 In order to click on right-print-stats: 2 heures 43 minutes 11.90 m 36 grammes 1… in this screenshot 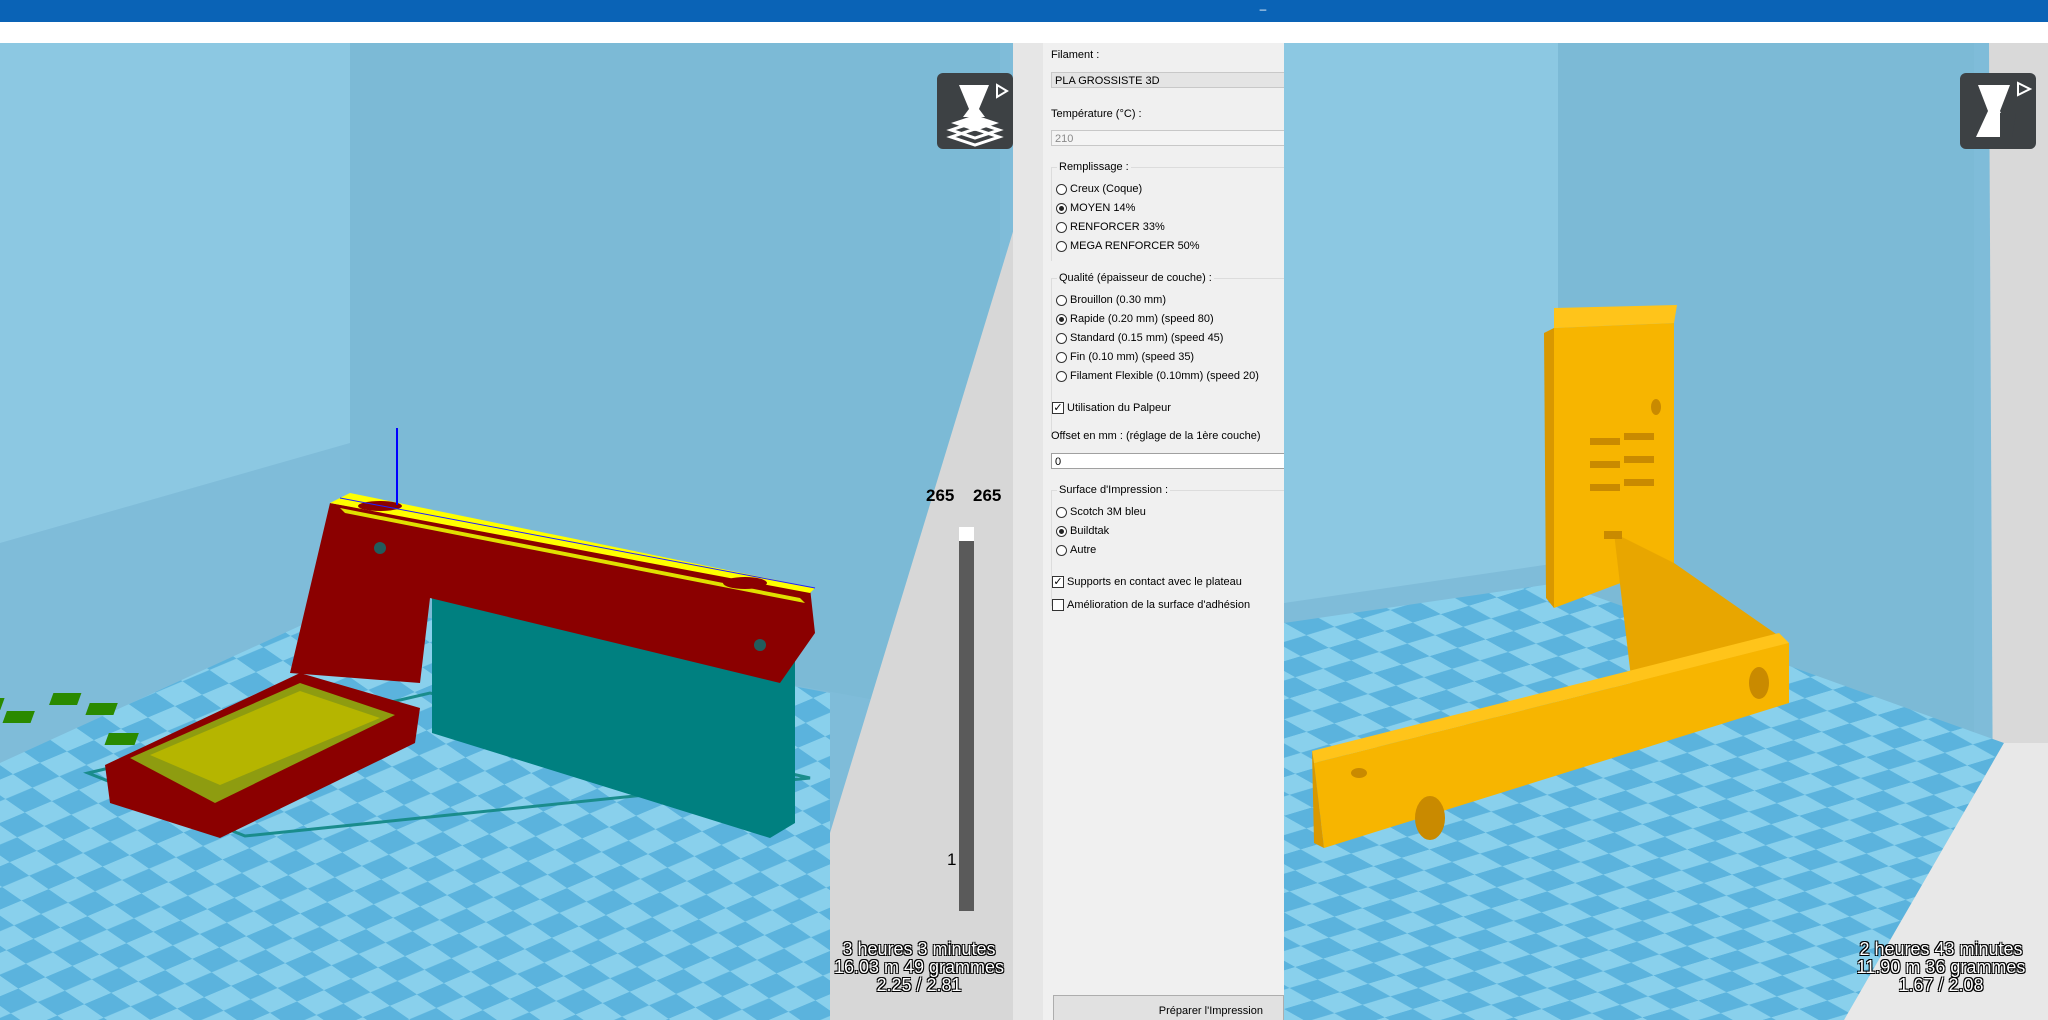, I will do `click(1939, 967)`.